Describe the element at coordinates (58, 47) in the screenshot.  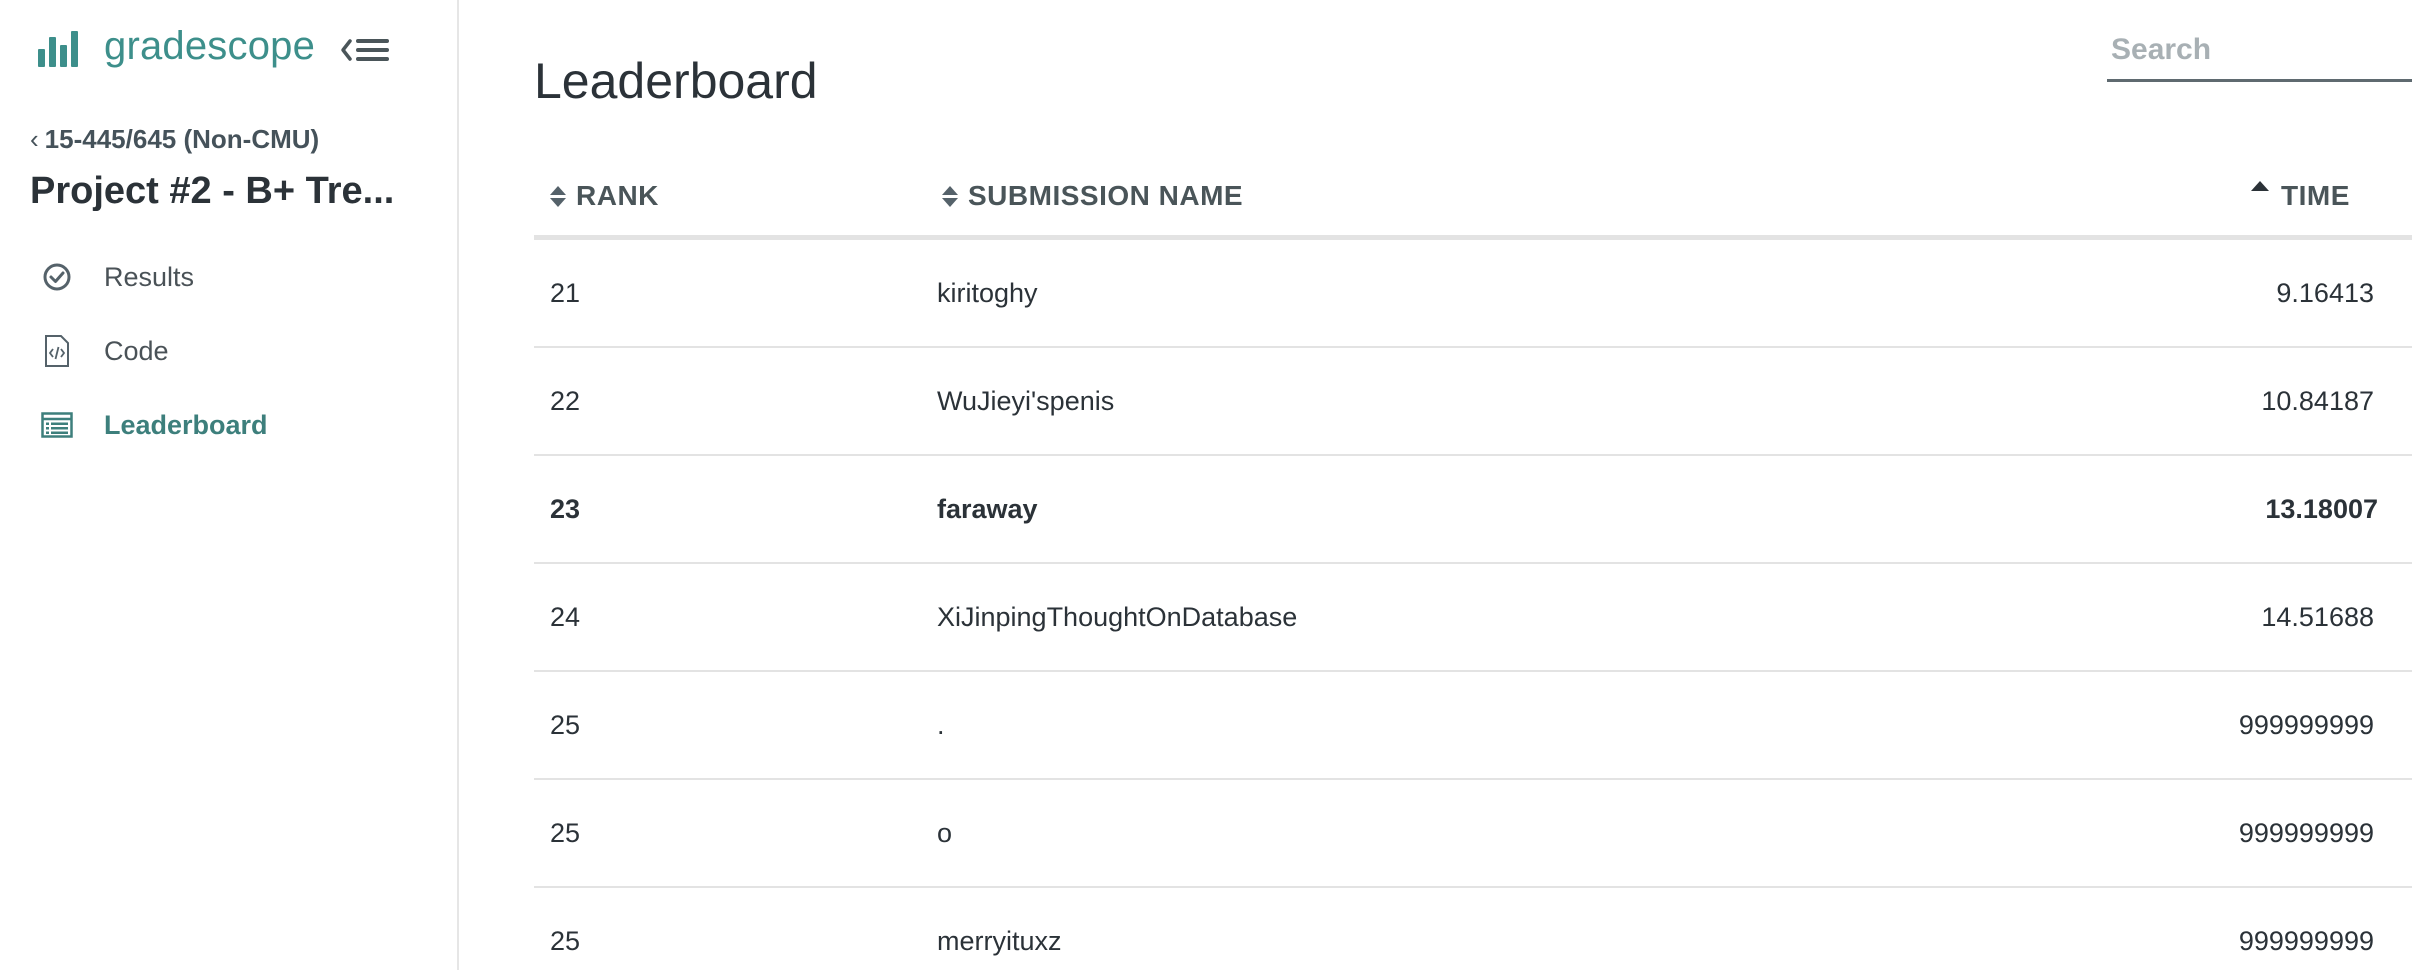
I see `gradescope-logo-icon` at that location.